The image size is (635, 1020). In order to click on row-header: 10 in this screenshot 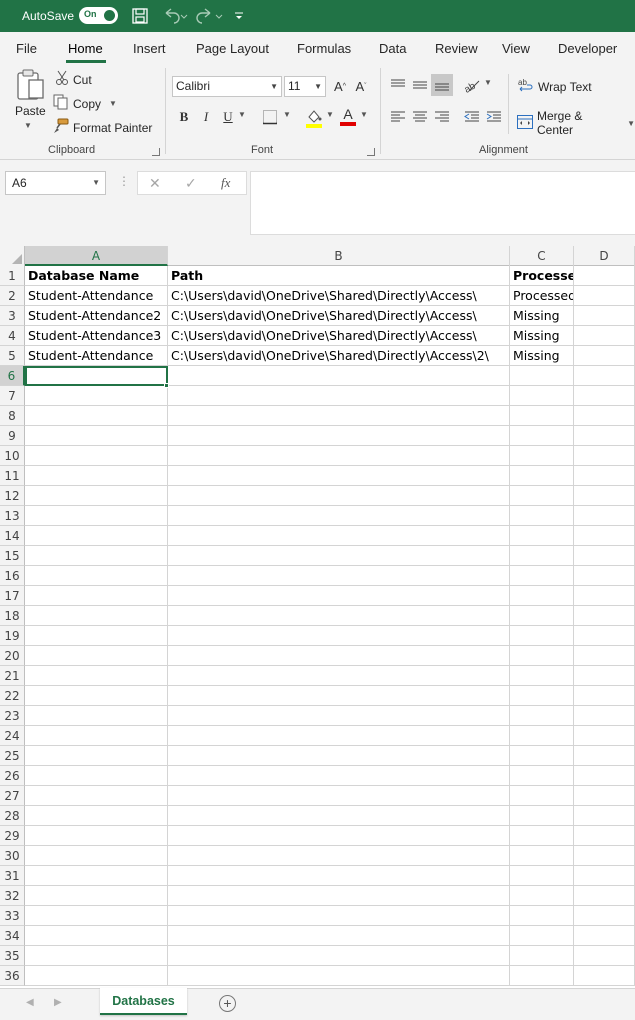, I will do `click(12, 456)`.